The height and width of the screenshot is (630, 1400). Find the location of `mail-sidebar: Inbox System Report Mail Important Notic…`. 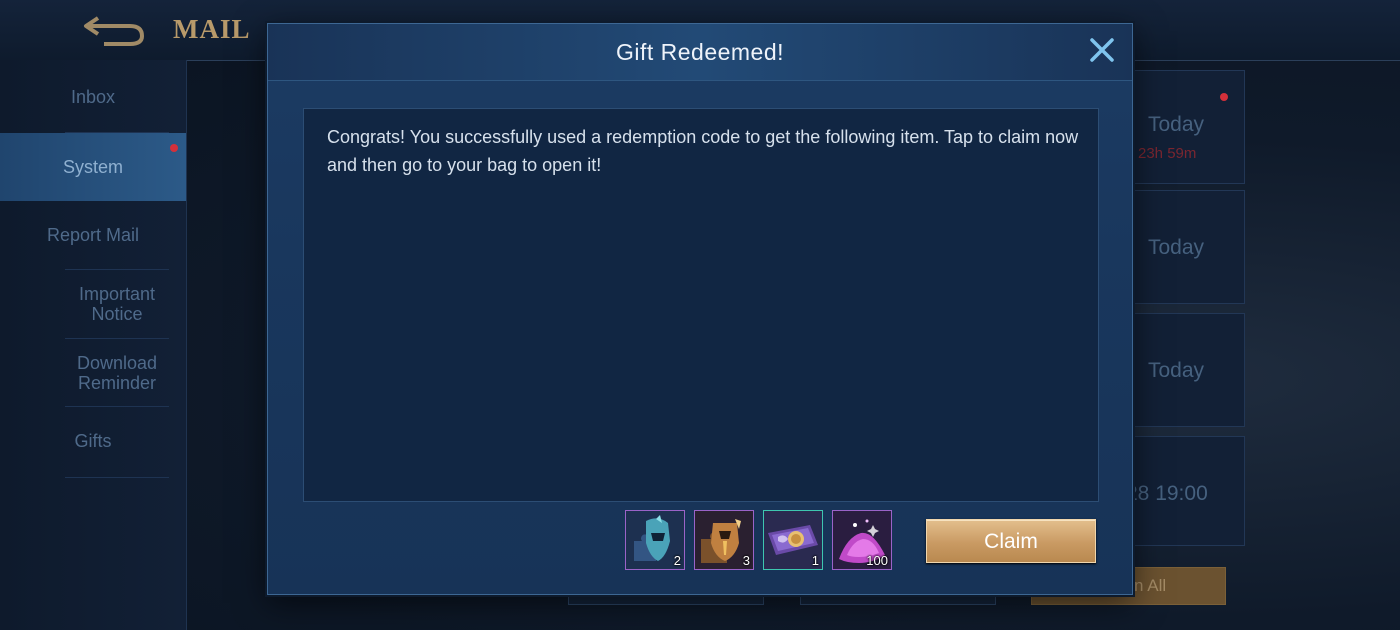

mail-sidebar: Inbox System Report Mail Important Notic… is located at coordinates (93, 345).